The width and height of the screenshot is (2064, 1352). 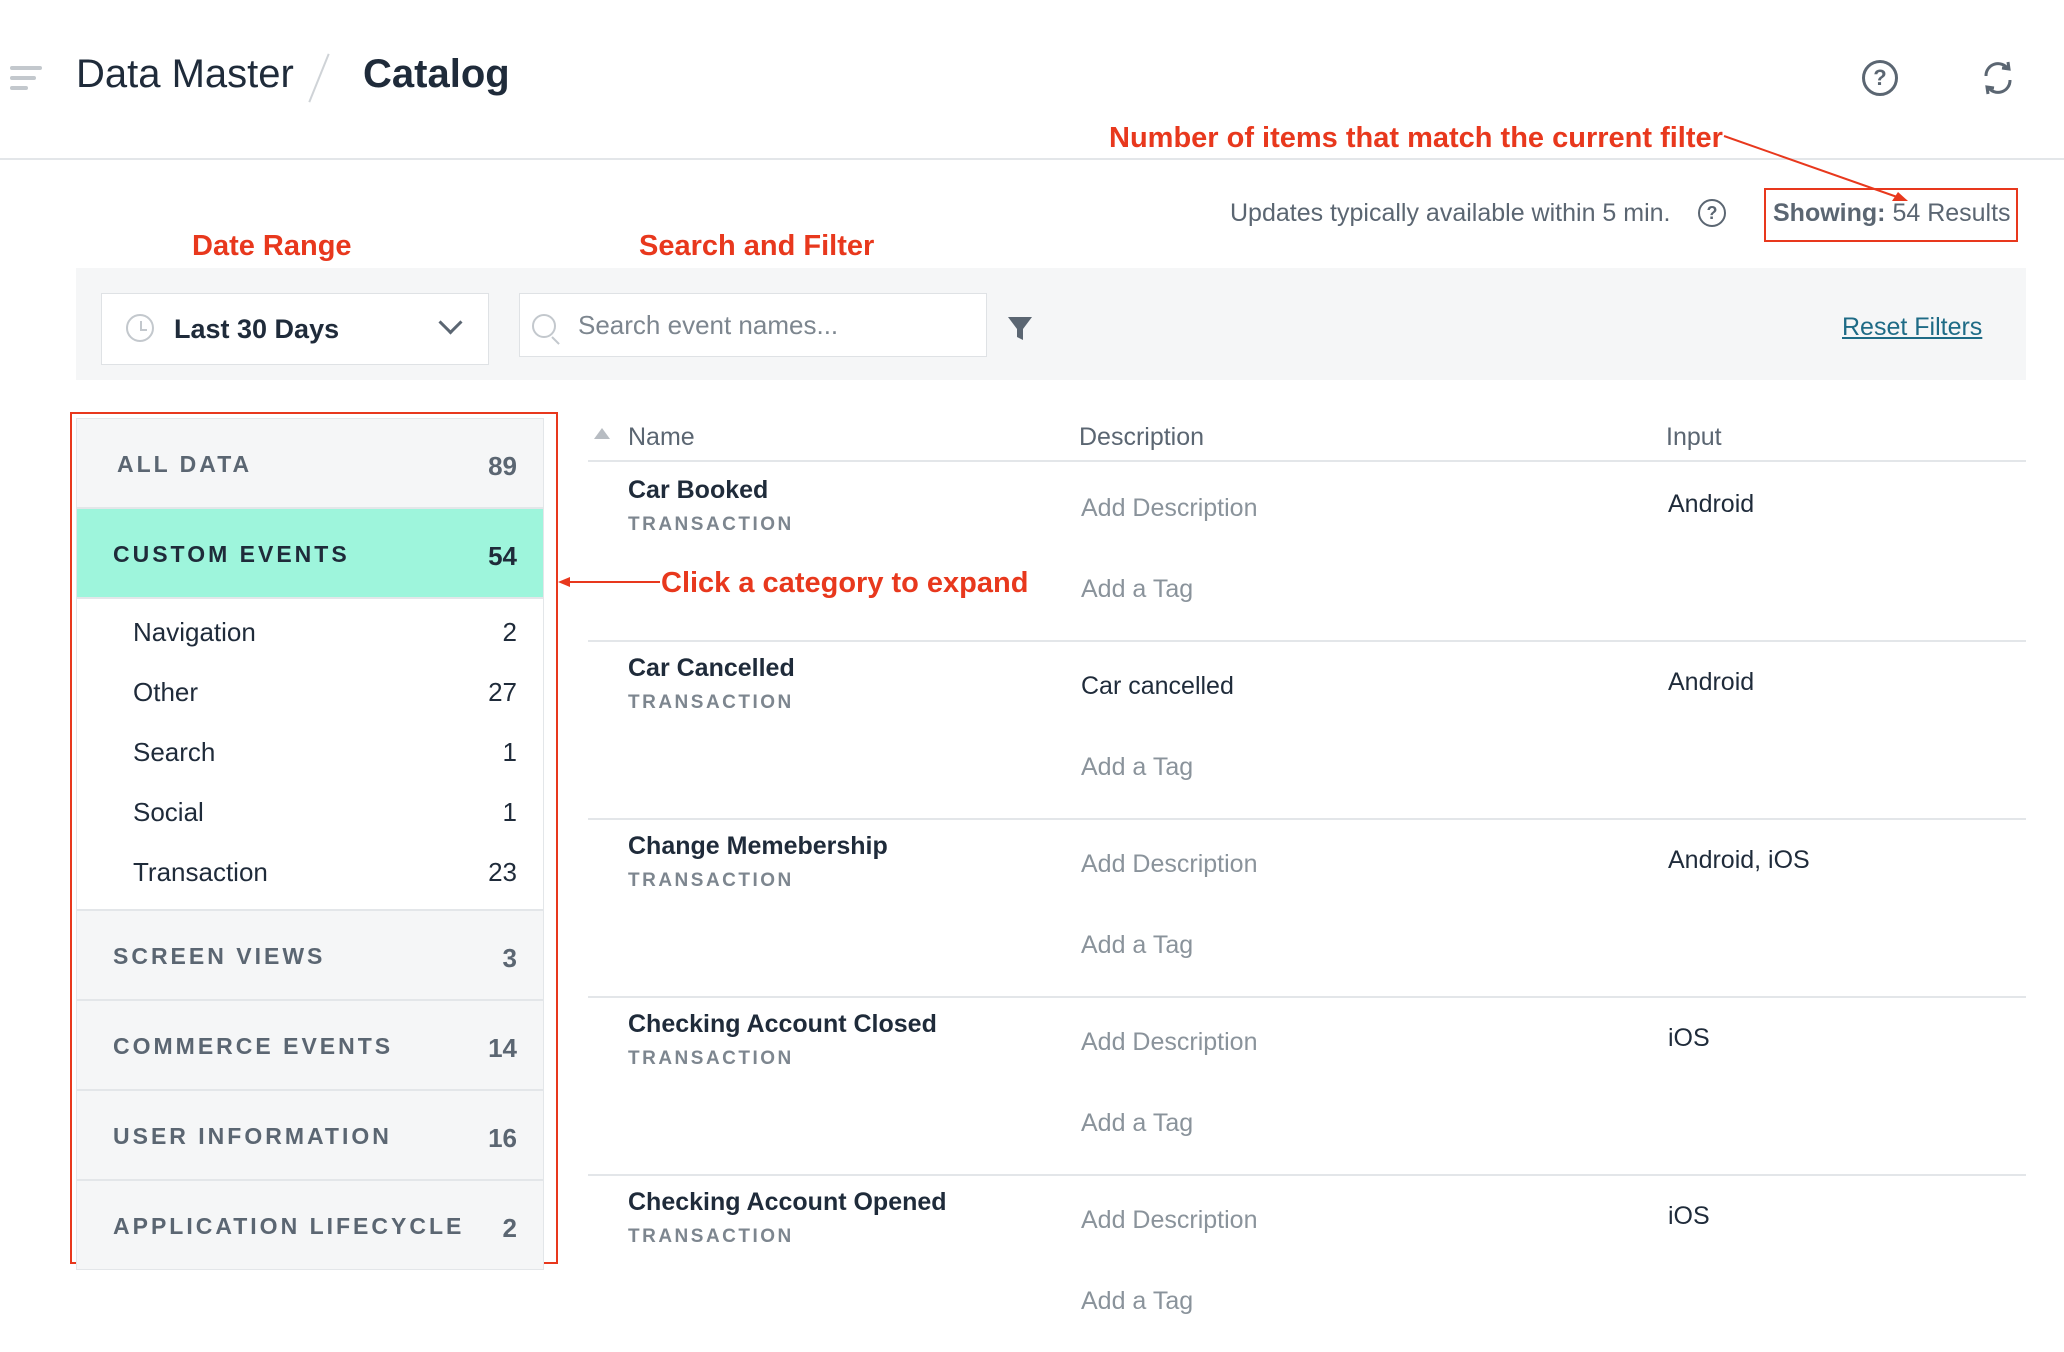 I want to click on reset-filters-link: Reset Filters, so click(x=1912, y=327).